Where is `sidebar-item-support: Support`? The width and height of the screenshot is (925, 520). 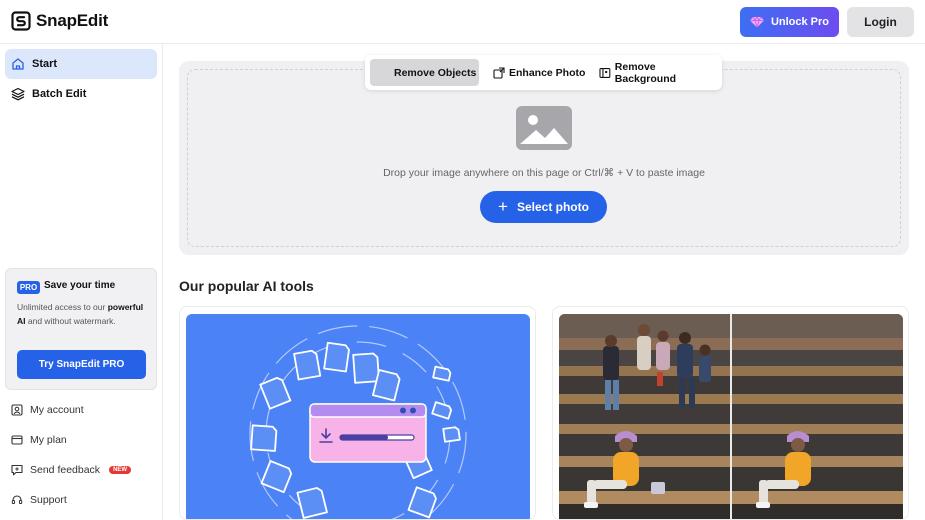
sidebar-item-support: Support is located at coordinates (39, 500).